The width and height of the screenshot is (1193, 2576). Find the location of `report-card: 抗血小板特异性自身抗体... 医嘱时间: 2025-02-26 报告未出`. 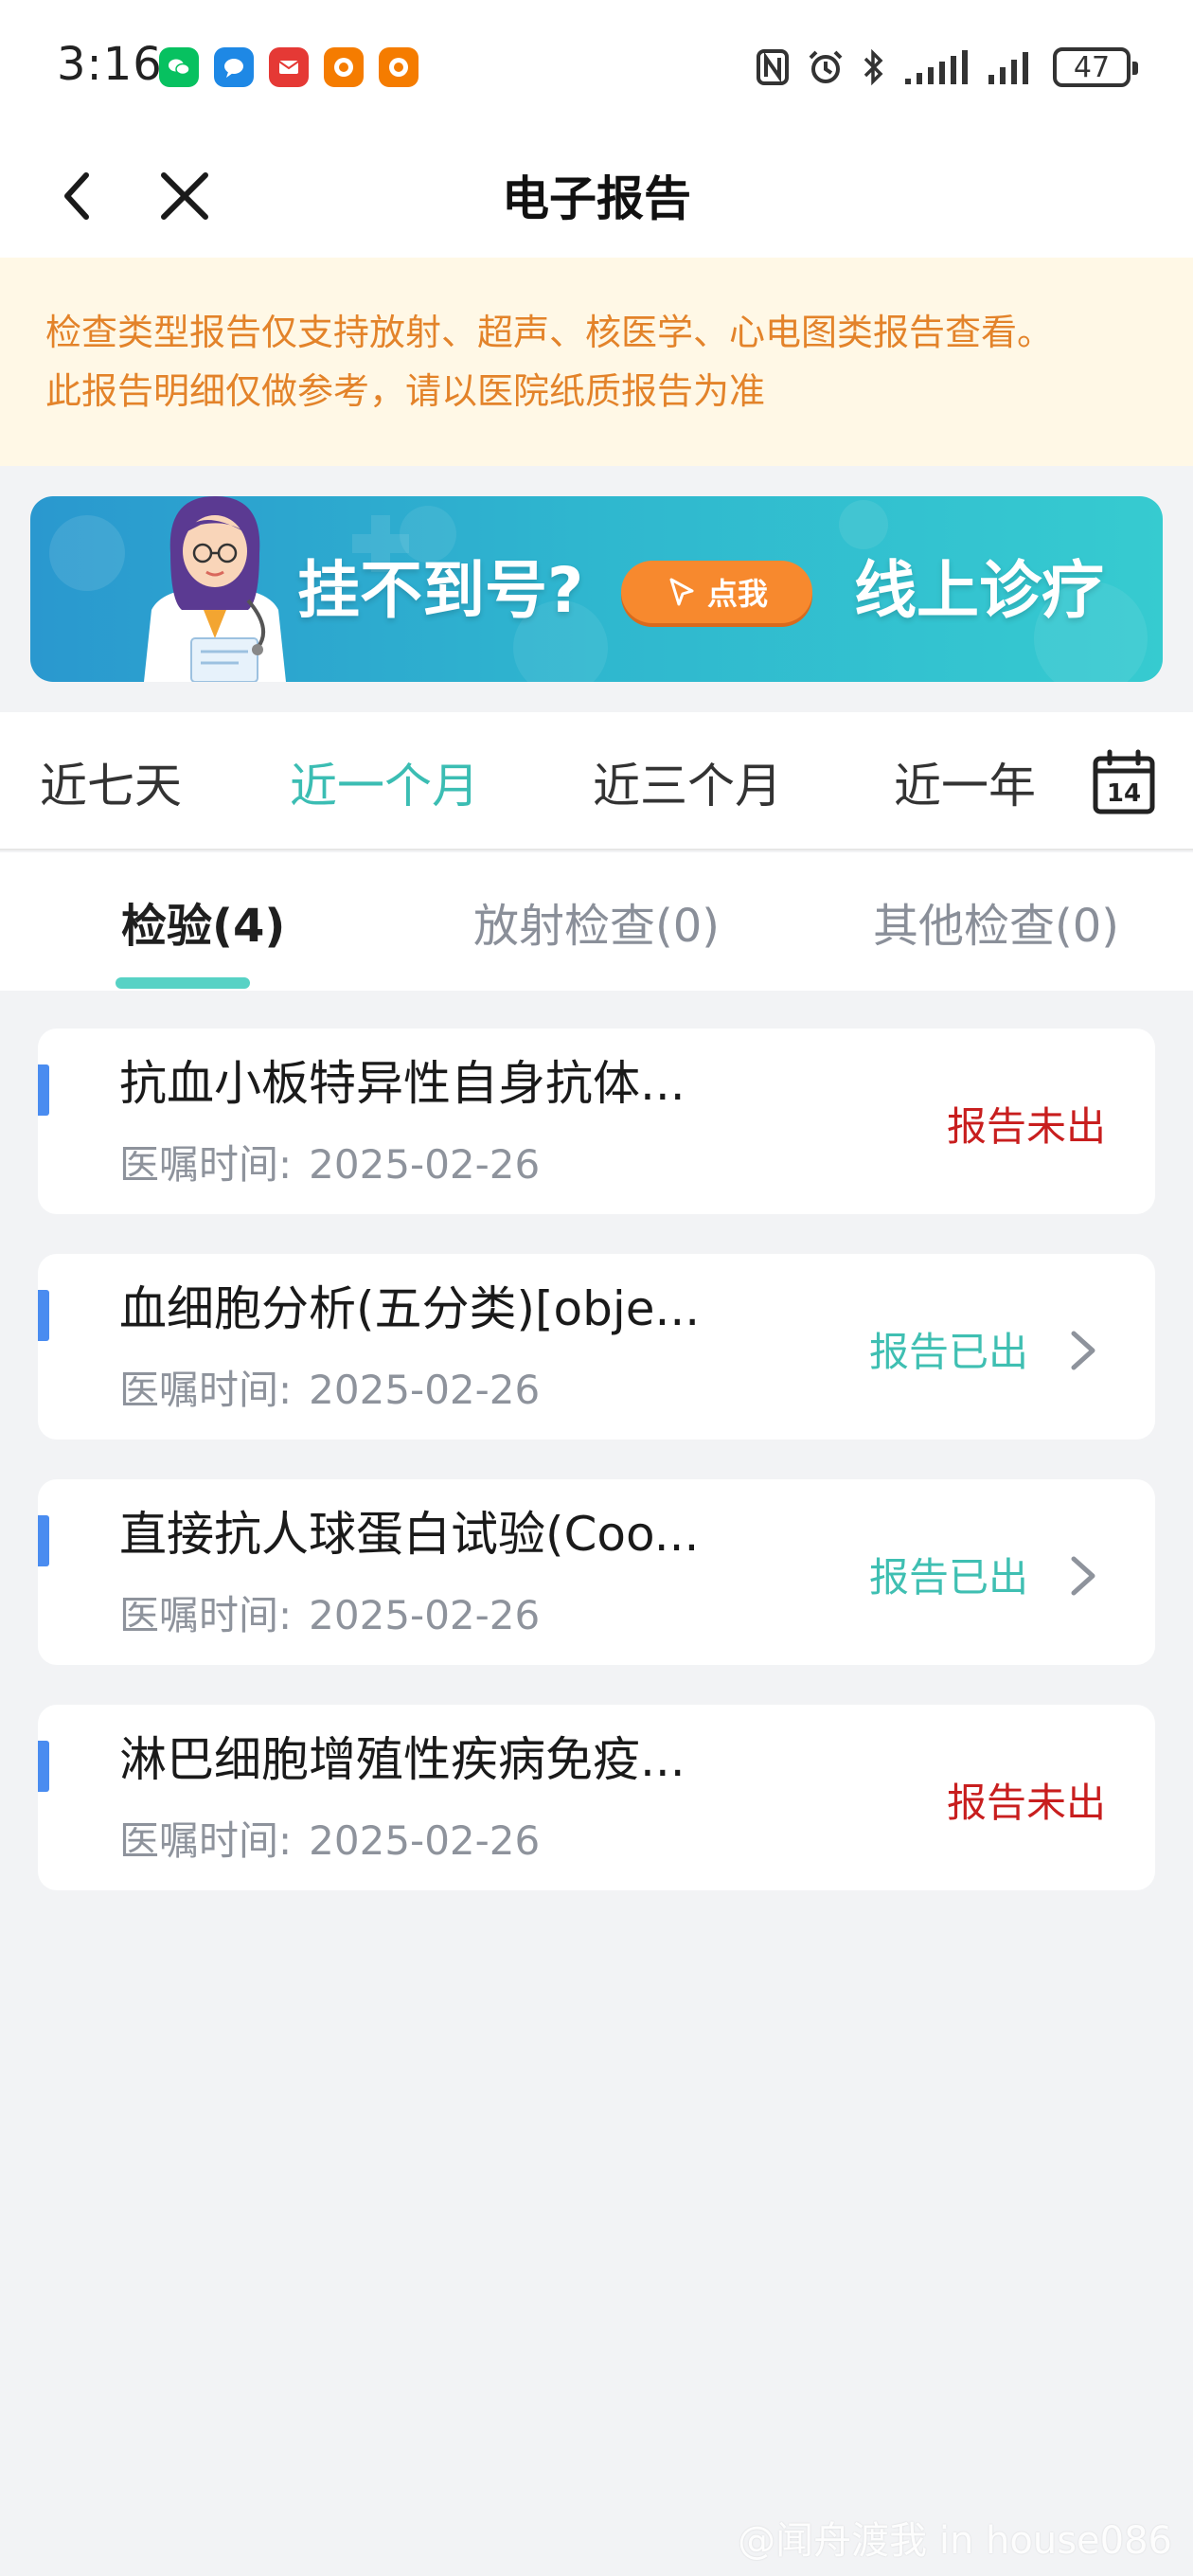

report-card: 抗血小板特异性自身抗体... 医嘱时间: 2025-02-26 报告未出 is located at coordinates (596, 1121).